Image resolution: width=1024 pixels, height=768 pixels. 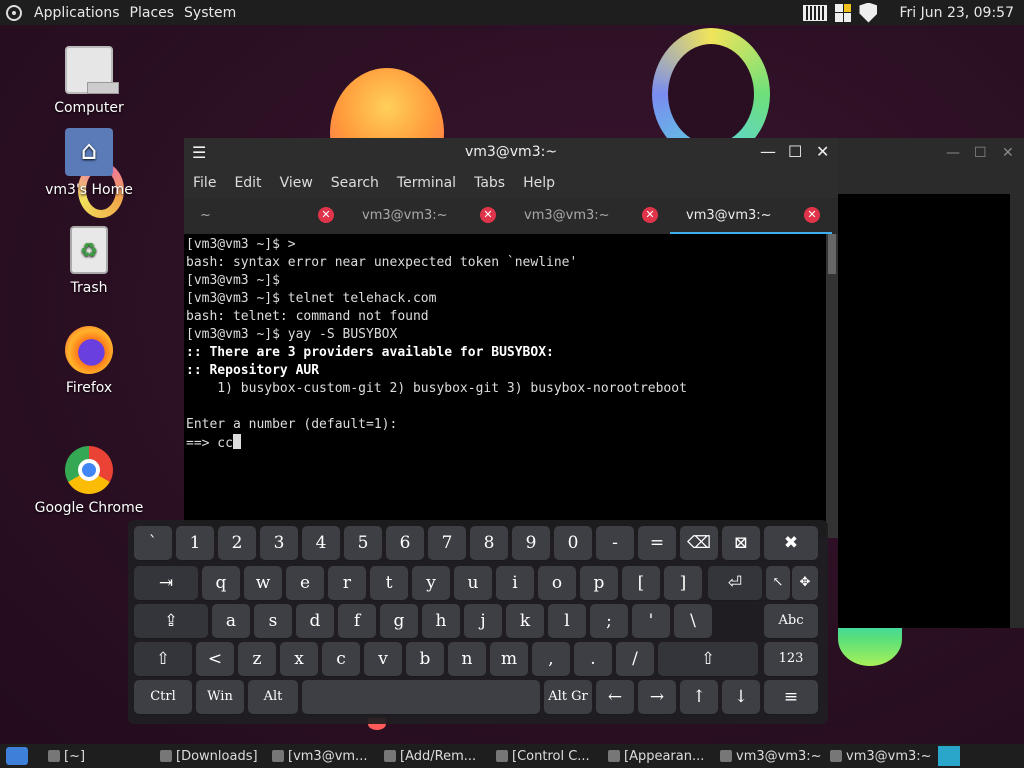 What do you see at coordinates (657, 543) in the screenshot?
I see `key-=: =` at bounding box center [657, 543].